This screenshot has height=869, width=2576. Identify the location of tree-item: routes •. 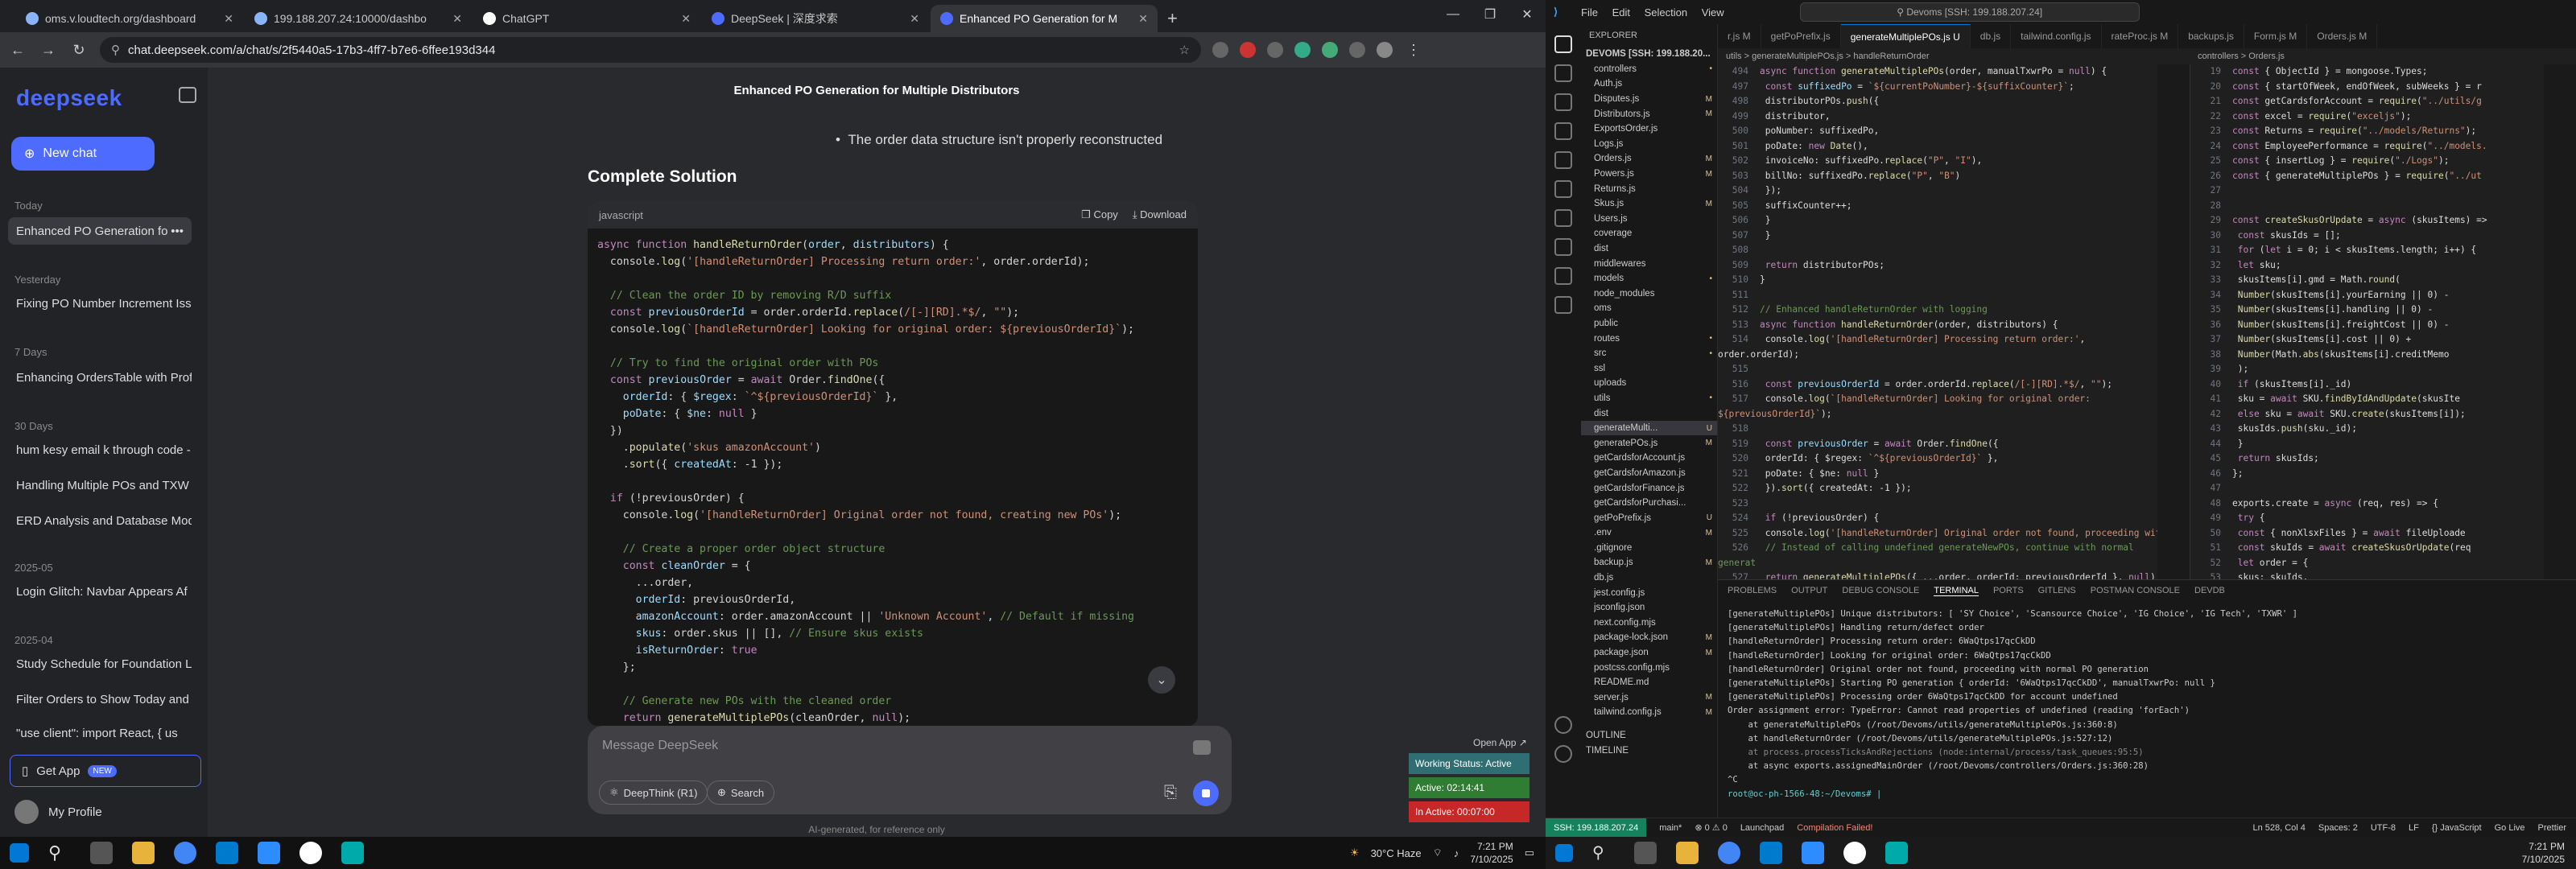
(1649, 338).